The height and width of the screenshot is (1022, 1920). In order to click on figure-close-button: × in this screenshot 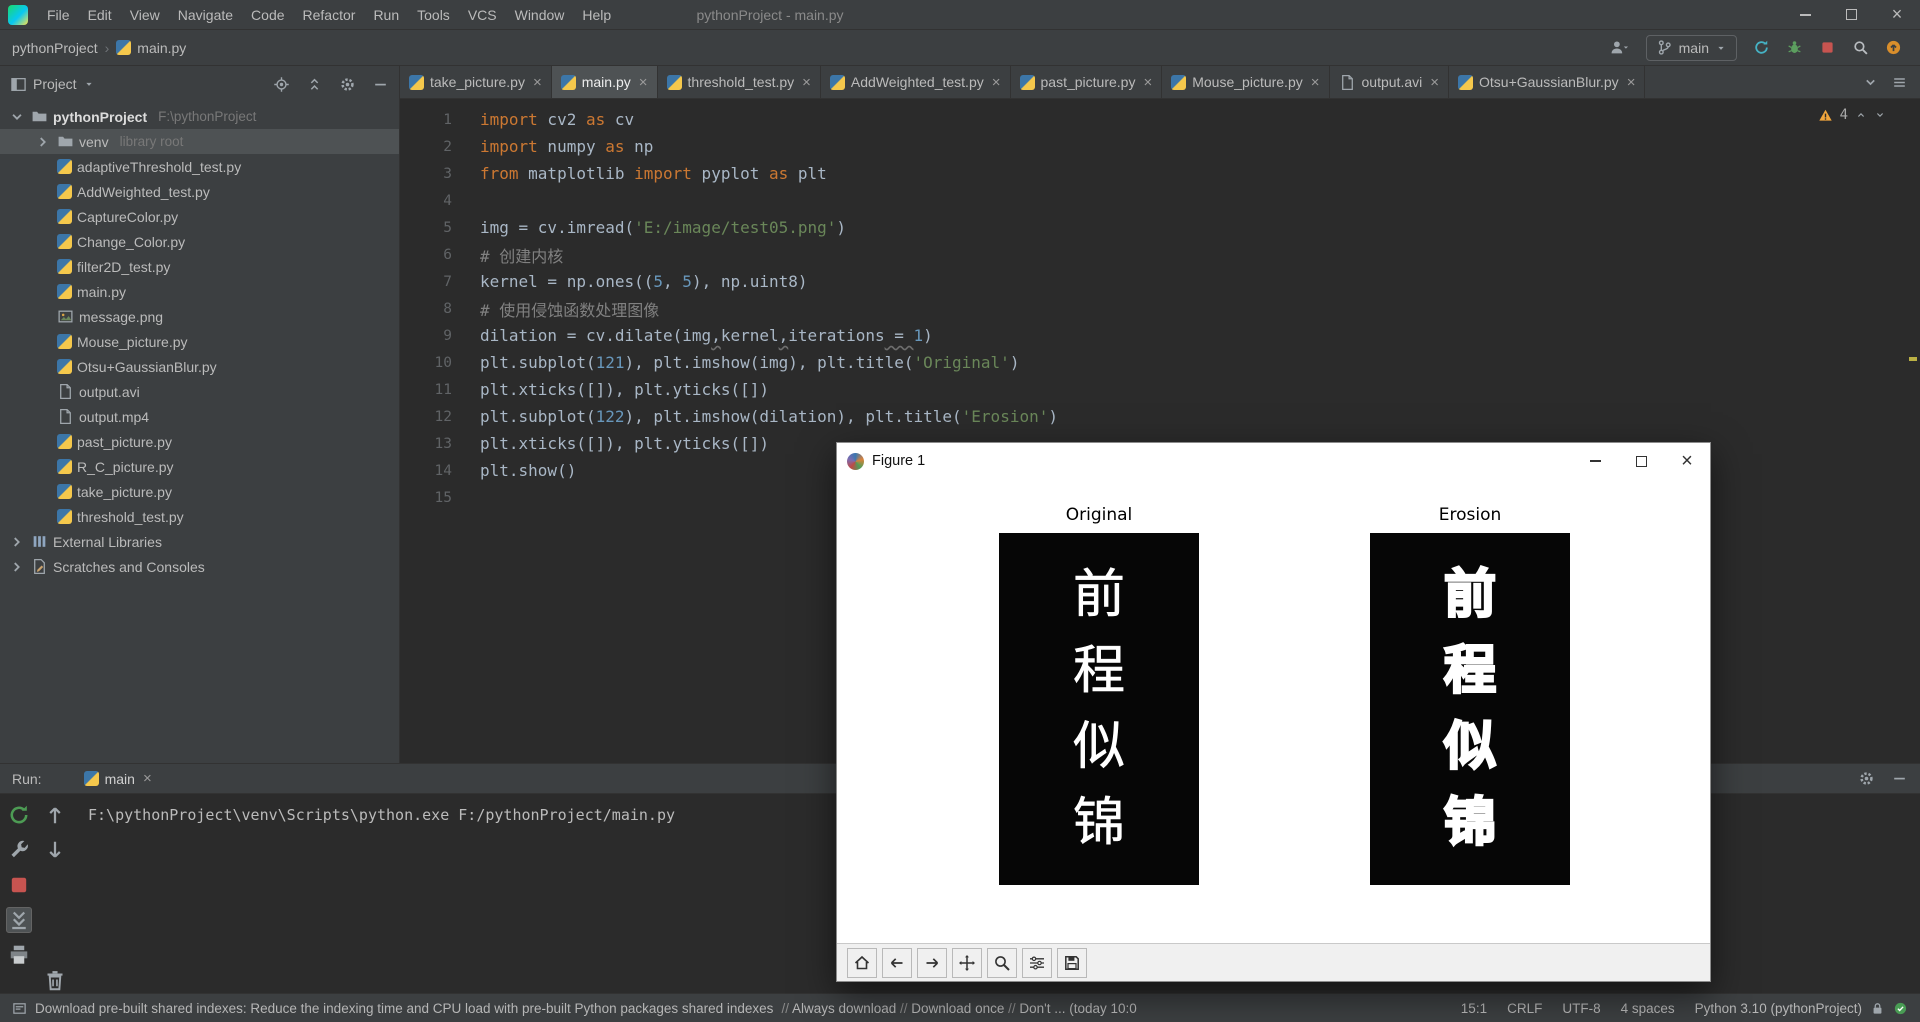, I will do `click(1687, 461)`.